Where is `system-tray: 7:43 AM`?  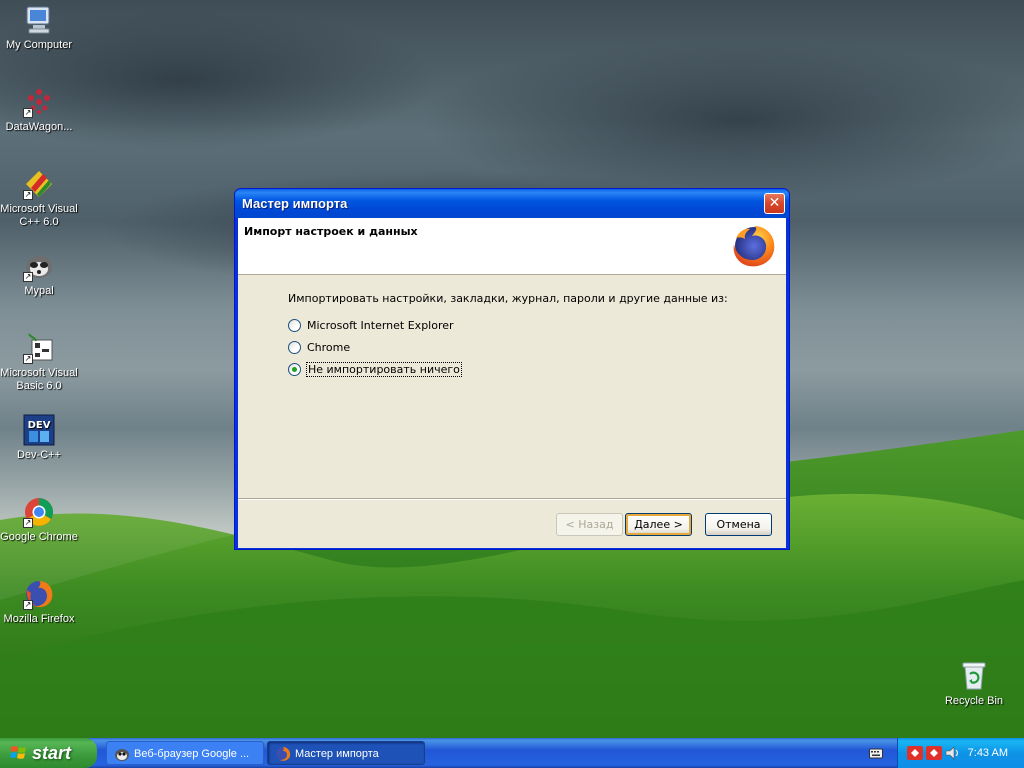
system-tray: 7:43 AM is located at coordinates (960, 753).